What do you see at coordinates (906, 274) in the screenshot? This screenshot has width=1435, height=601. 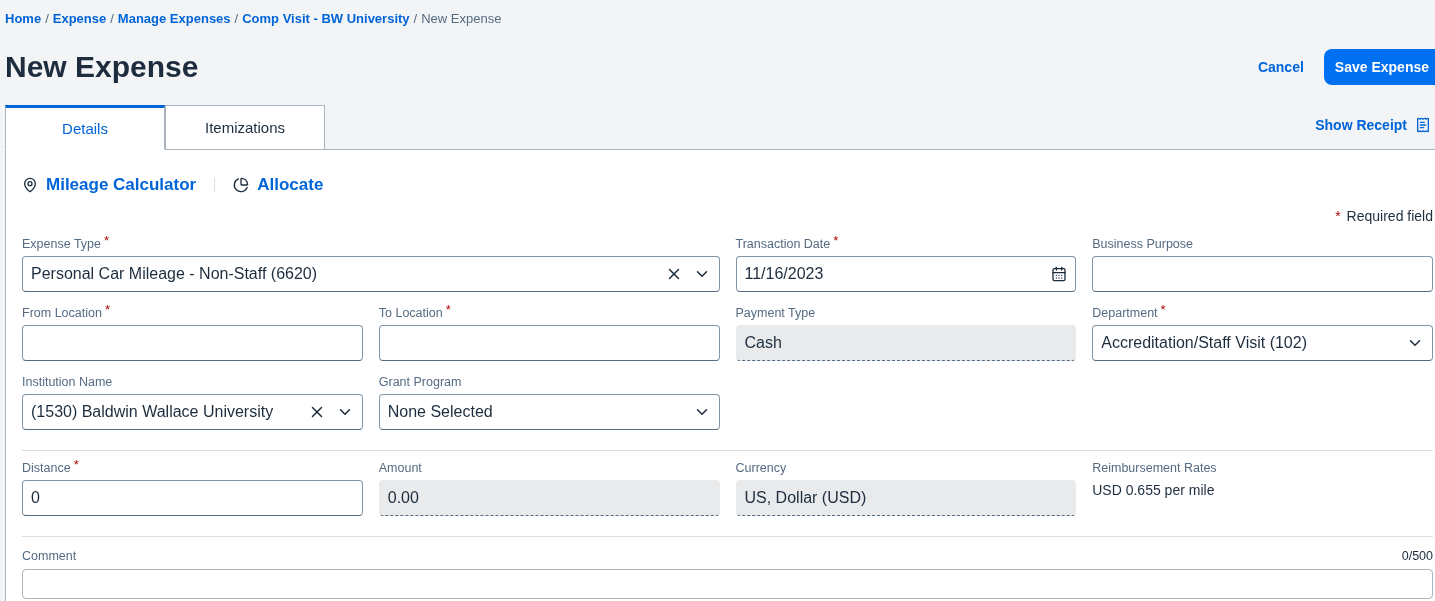 I see `date-field: 11/16/2023` at bounding box center [906, 274].